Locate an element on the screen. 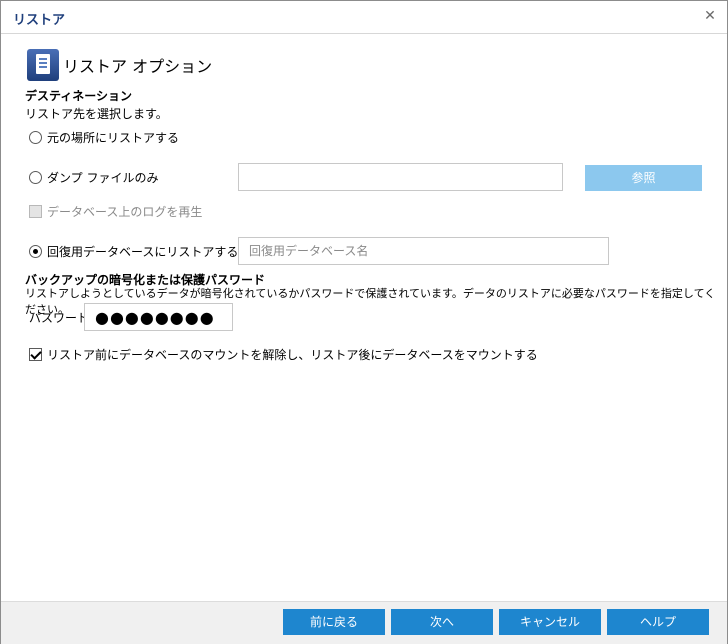  password-field is located at coordinates (158, 317).